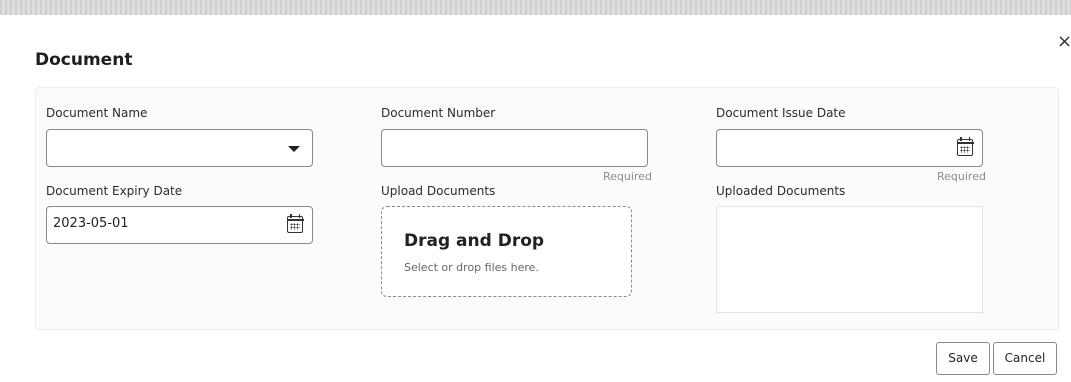 The height and width of the screenshot is (382, 1071). What do you see at coordinates (179, 148) in the screenshot?
I see `document-name-select` at bounding box center [179, 148].